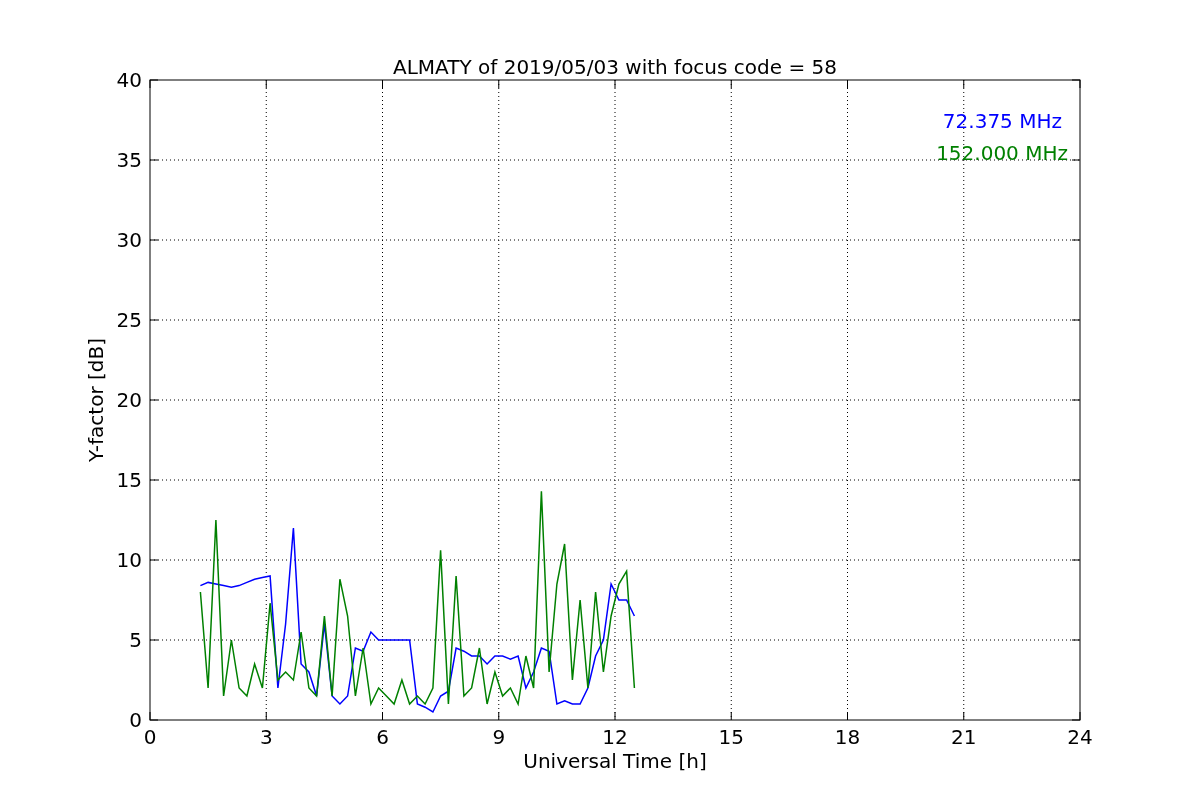 This screenshot has width=1200, height=800. What do you see at coordinates (1002, 153) in the screenshot?
I see `legend-label: 152.000 MHz` at bounding box center [1002, 153].